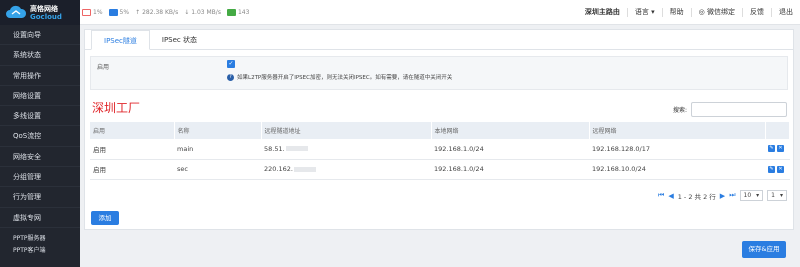  I want to click on tab-ipsec-status: IPSec 状态, so click(179, 40).